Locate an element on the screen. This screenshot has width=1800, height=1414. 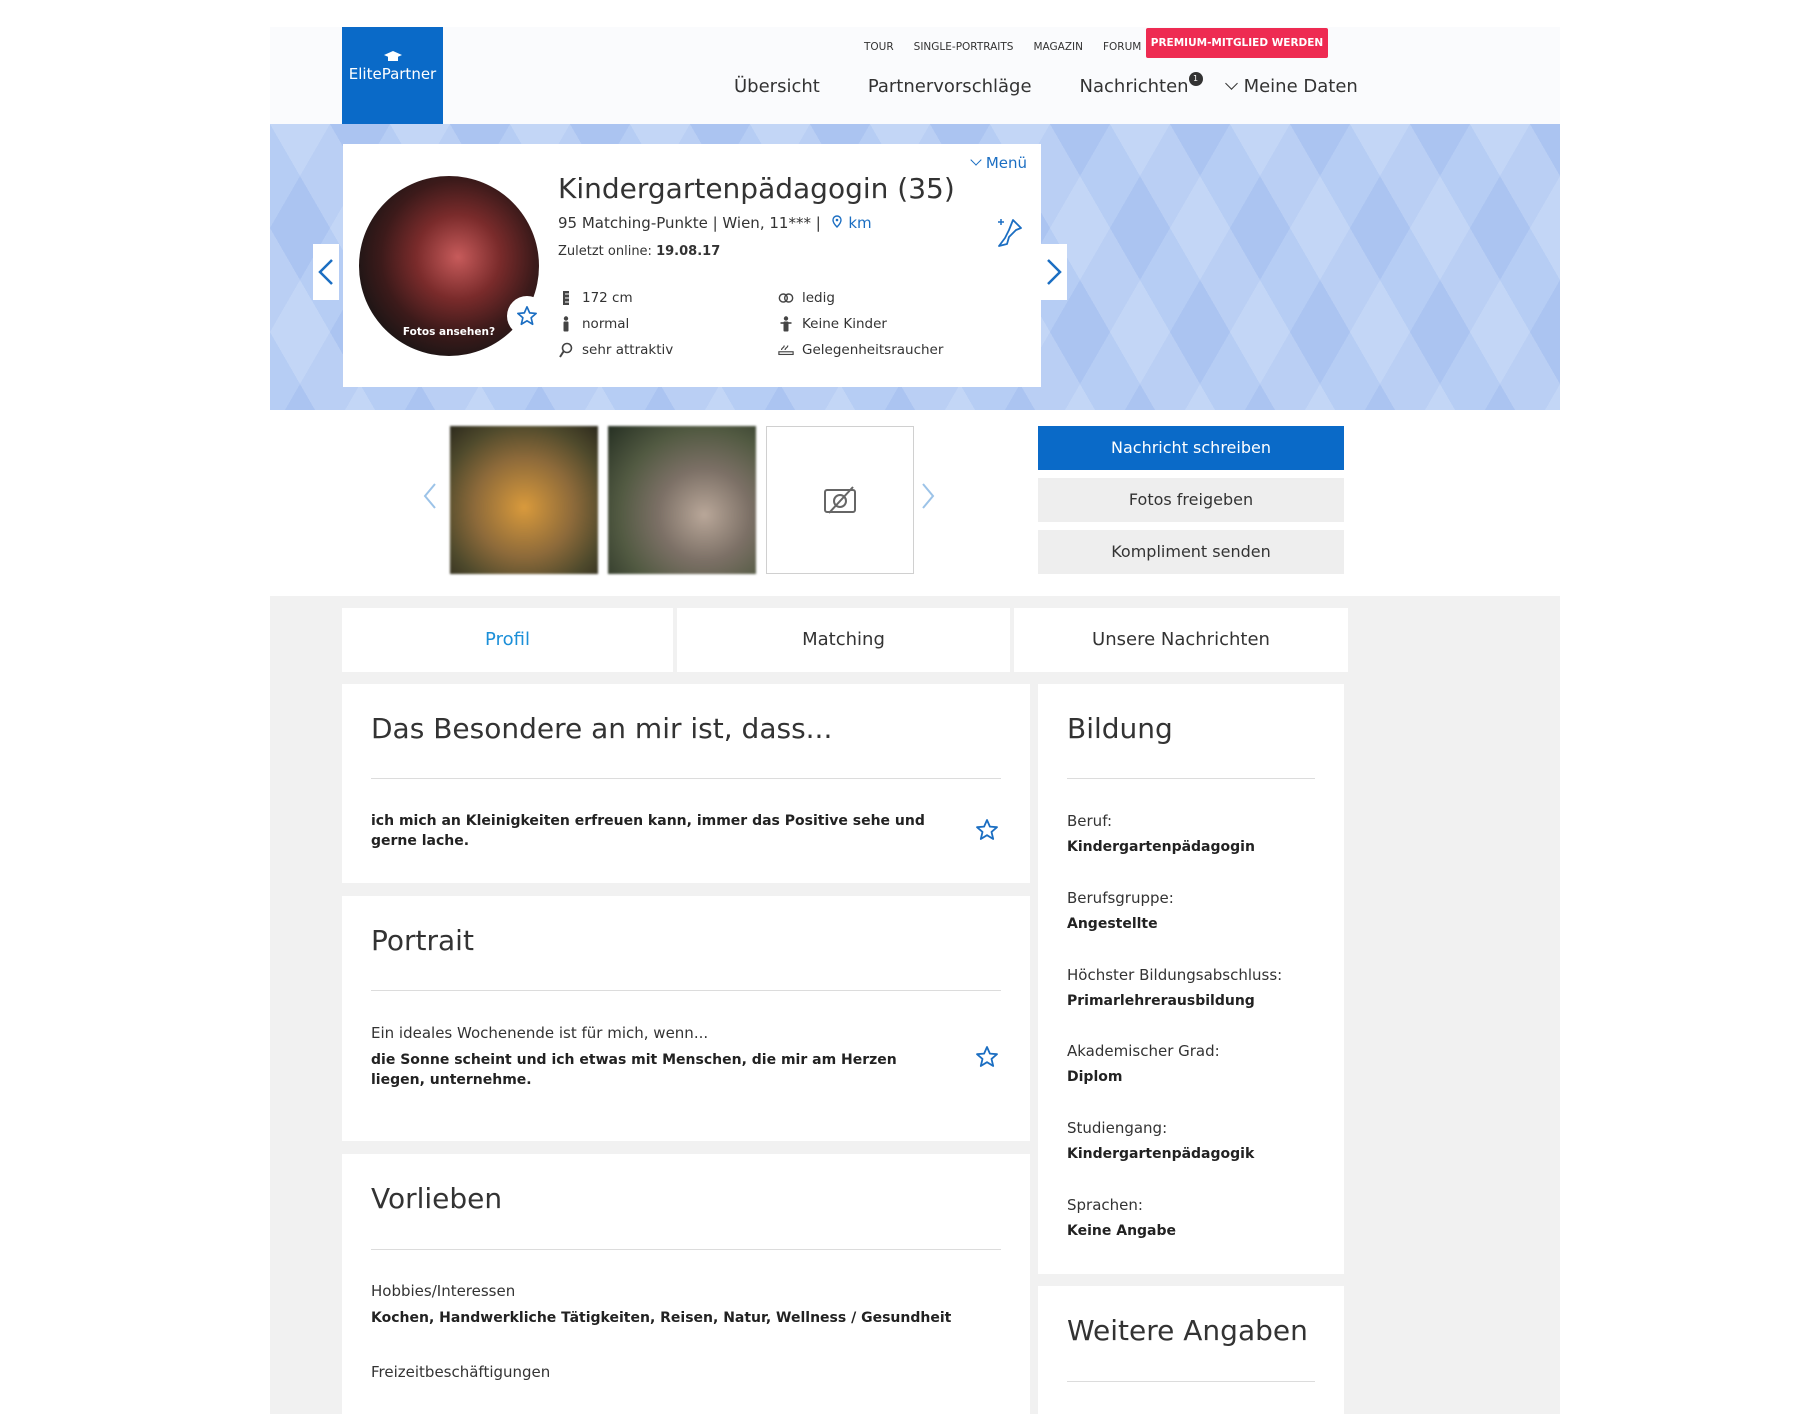
edu-item-jobgroup: Berufsgruppe: Angestellte is located at coordinates (1120, 910).